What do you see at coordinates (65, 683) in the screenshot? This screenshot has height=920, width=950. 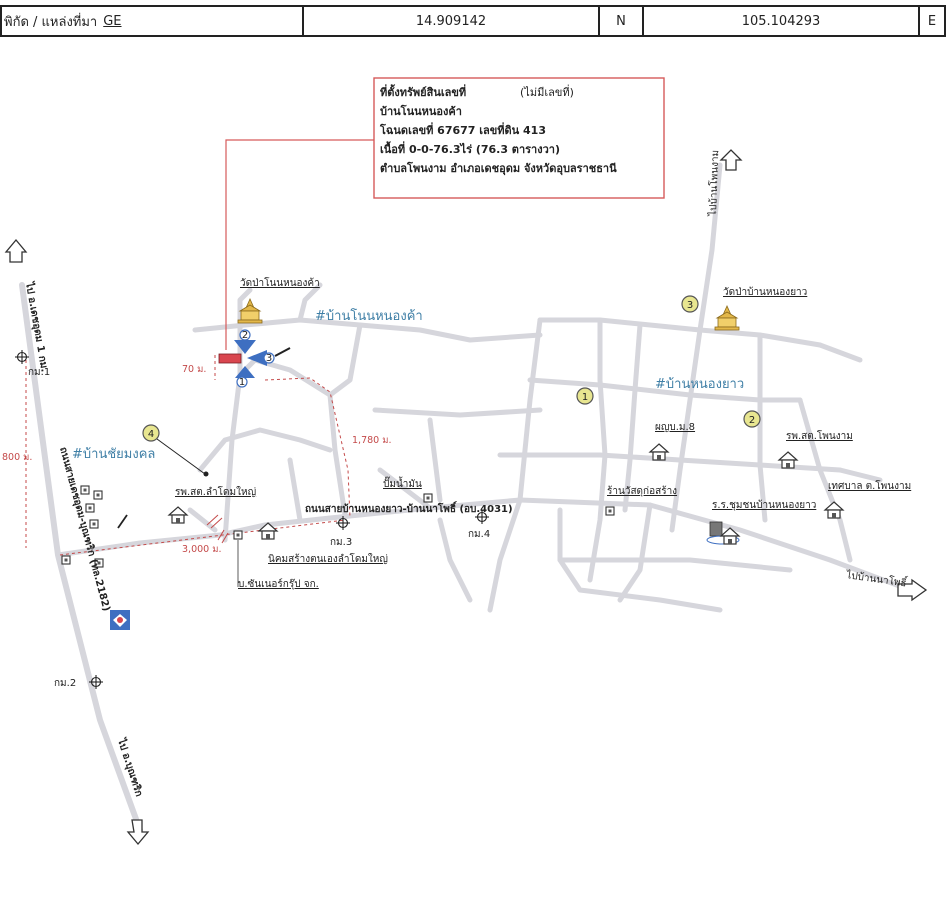 I see `km2-label: กม.2` at bounding box center [65, 683].